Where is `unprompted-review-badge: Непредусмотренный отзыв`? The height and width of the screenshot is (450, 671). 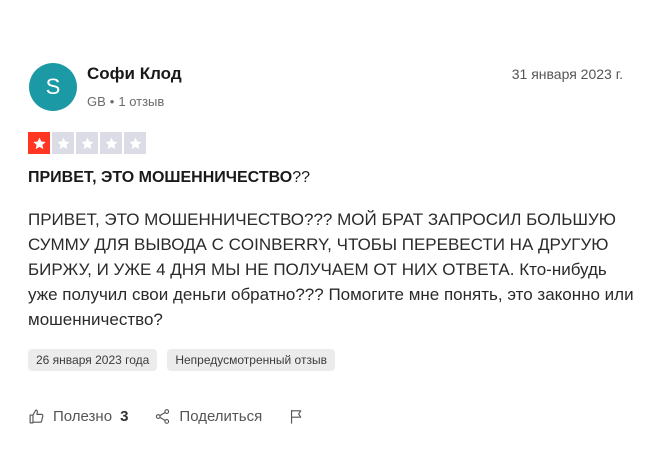
unprompted-review-badge: Непредусмотренный отзыв is located at coordinates (251, 360).